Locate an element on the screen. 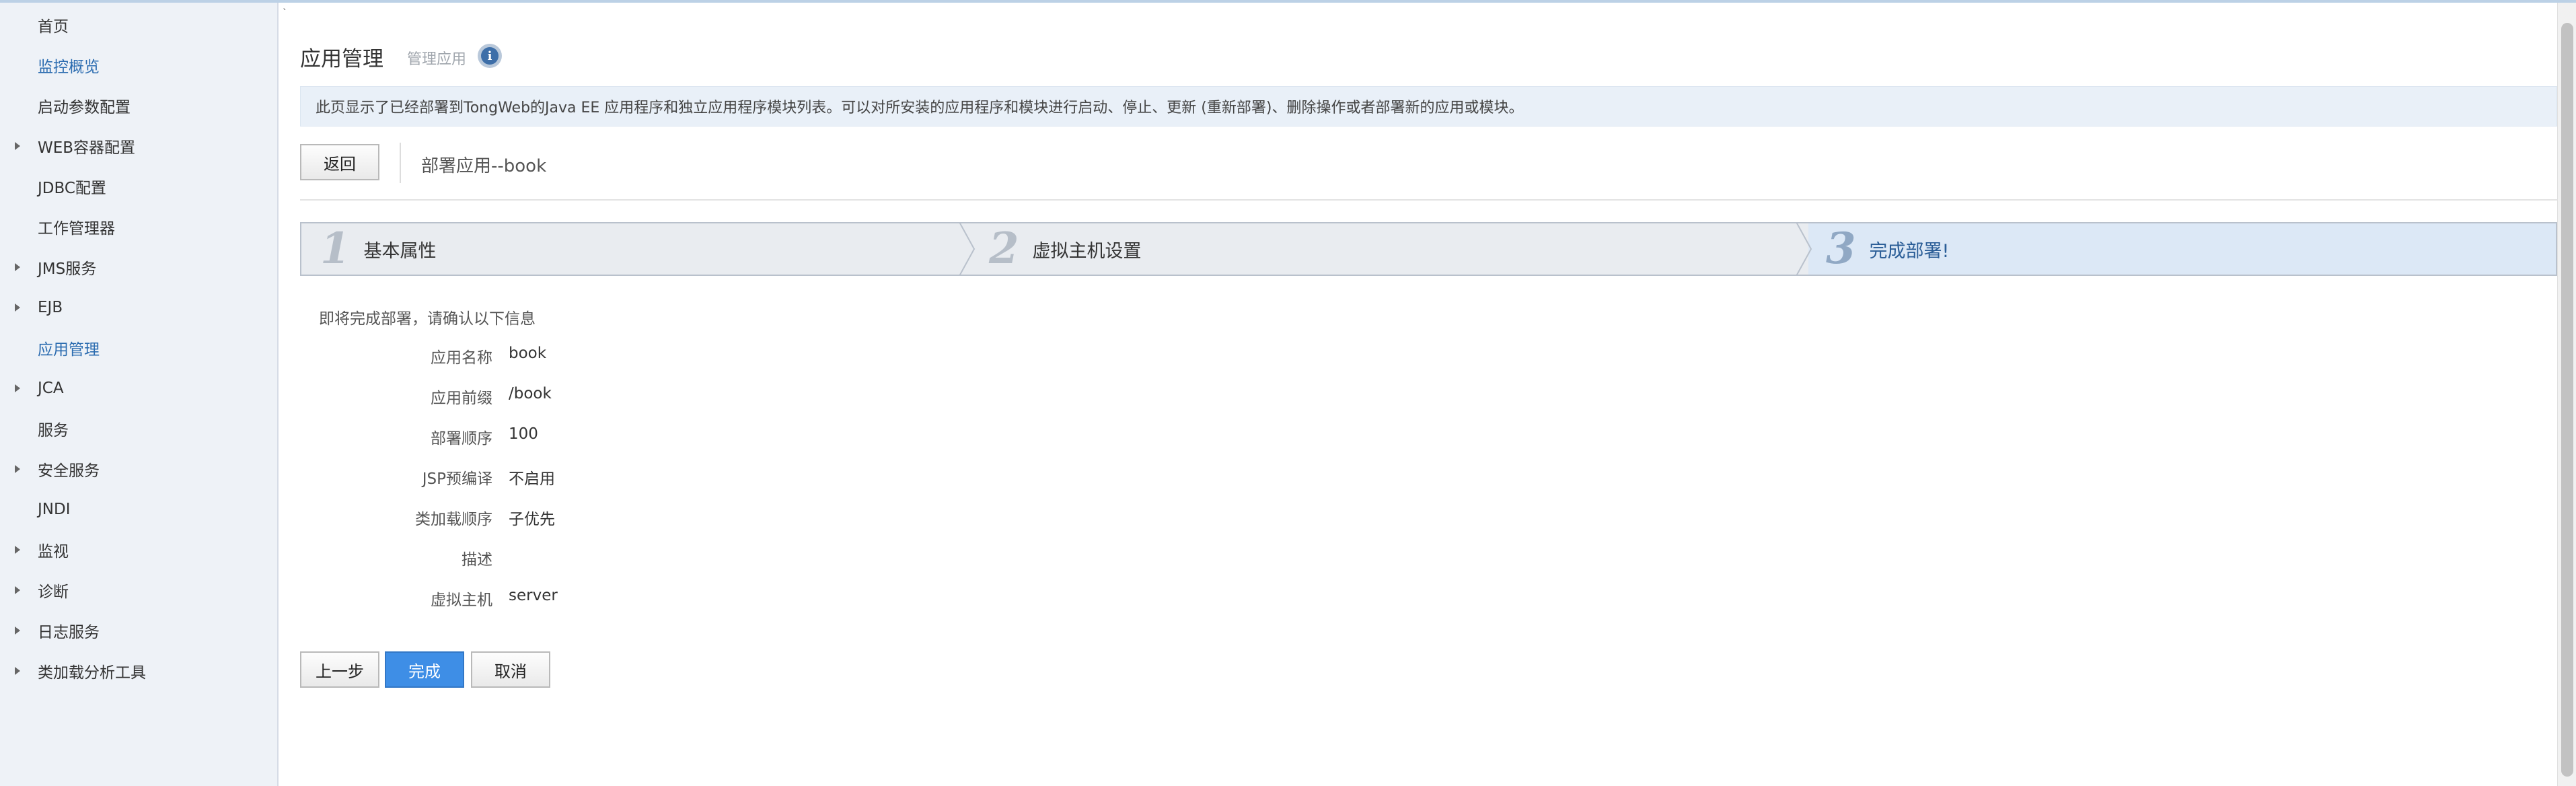  finish-button: 完成 is located at coordinates (424, 669).